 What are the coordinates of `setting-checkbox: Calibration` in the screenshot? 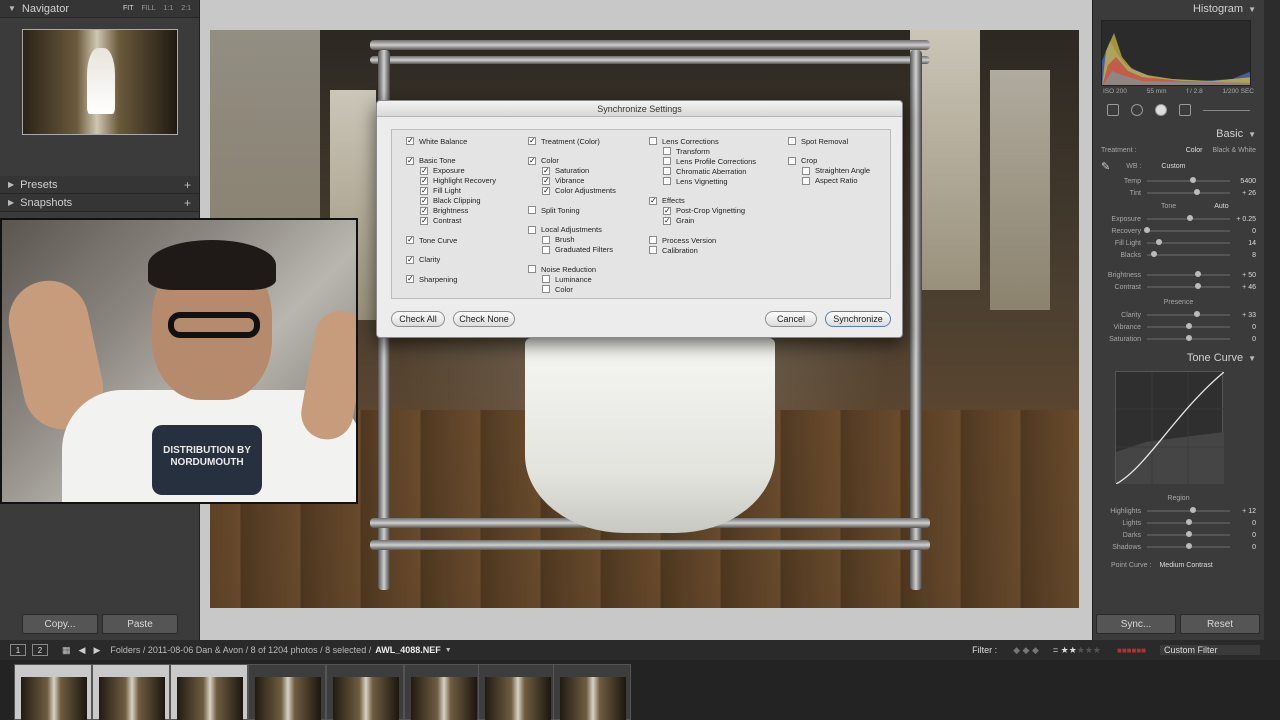 It's located at (702, 250).